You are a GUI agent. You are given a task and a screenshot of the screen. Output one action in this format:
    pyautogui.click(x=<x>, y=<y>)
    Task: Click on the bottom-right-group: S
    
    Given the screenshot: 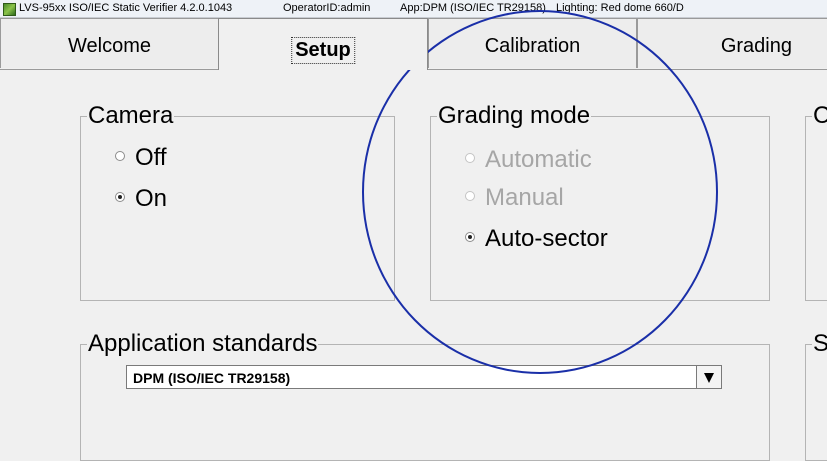 What is the action you would take?
    pyautogui.click(x=816, y=396)
    